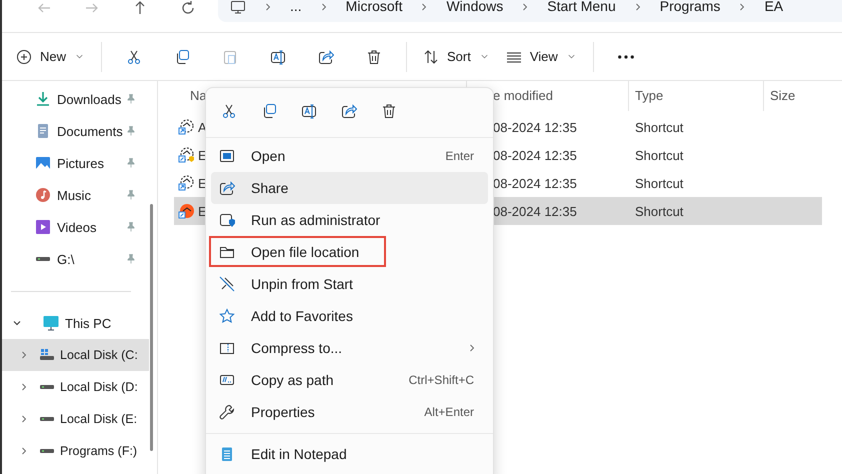 This screenshot has width=842, height=474. What do you see at coordinates (431, 56) in the screenshot?
I see `sort-arrows-icon` at bounding box center [431, 56].